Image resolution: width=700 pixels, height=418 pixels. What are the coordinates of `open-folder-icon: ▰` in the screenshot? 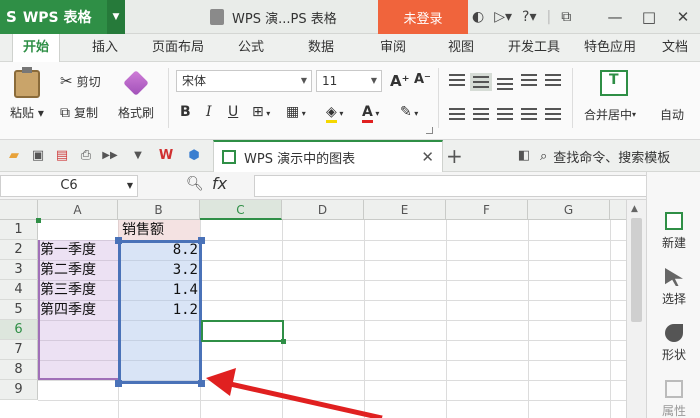 It's located at (14, 156).